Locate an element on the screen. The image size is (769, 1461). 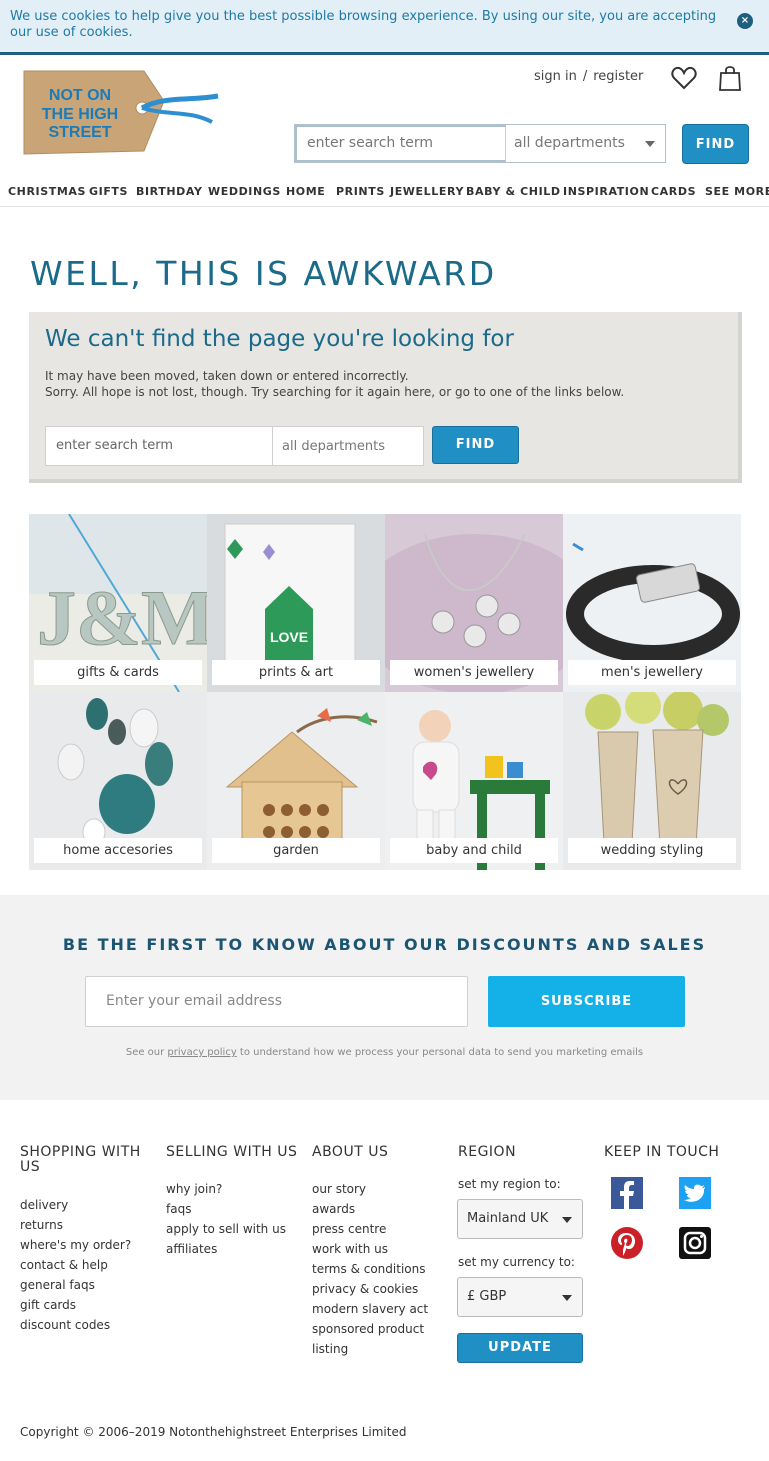
nav-item-prints: PRINTS is located at coordinates (360, 191).